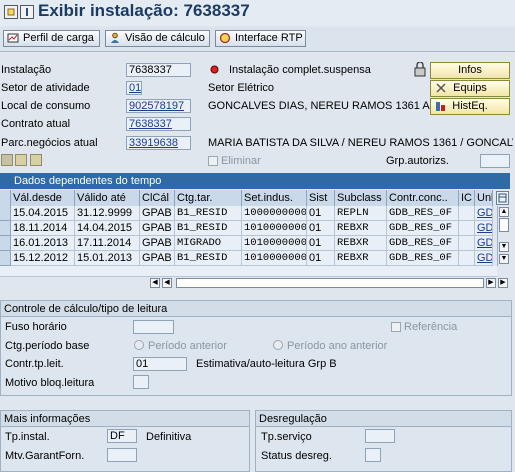  I want to click on perfil-carga-button: Perfil de carga, so click(51, 38).